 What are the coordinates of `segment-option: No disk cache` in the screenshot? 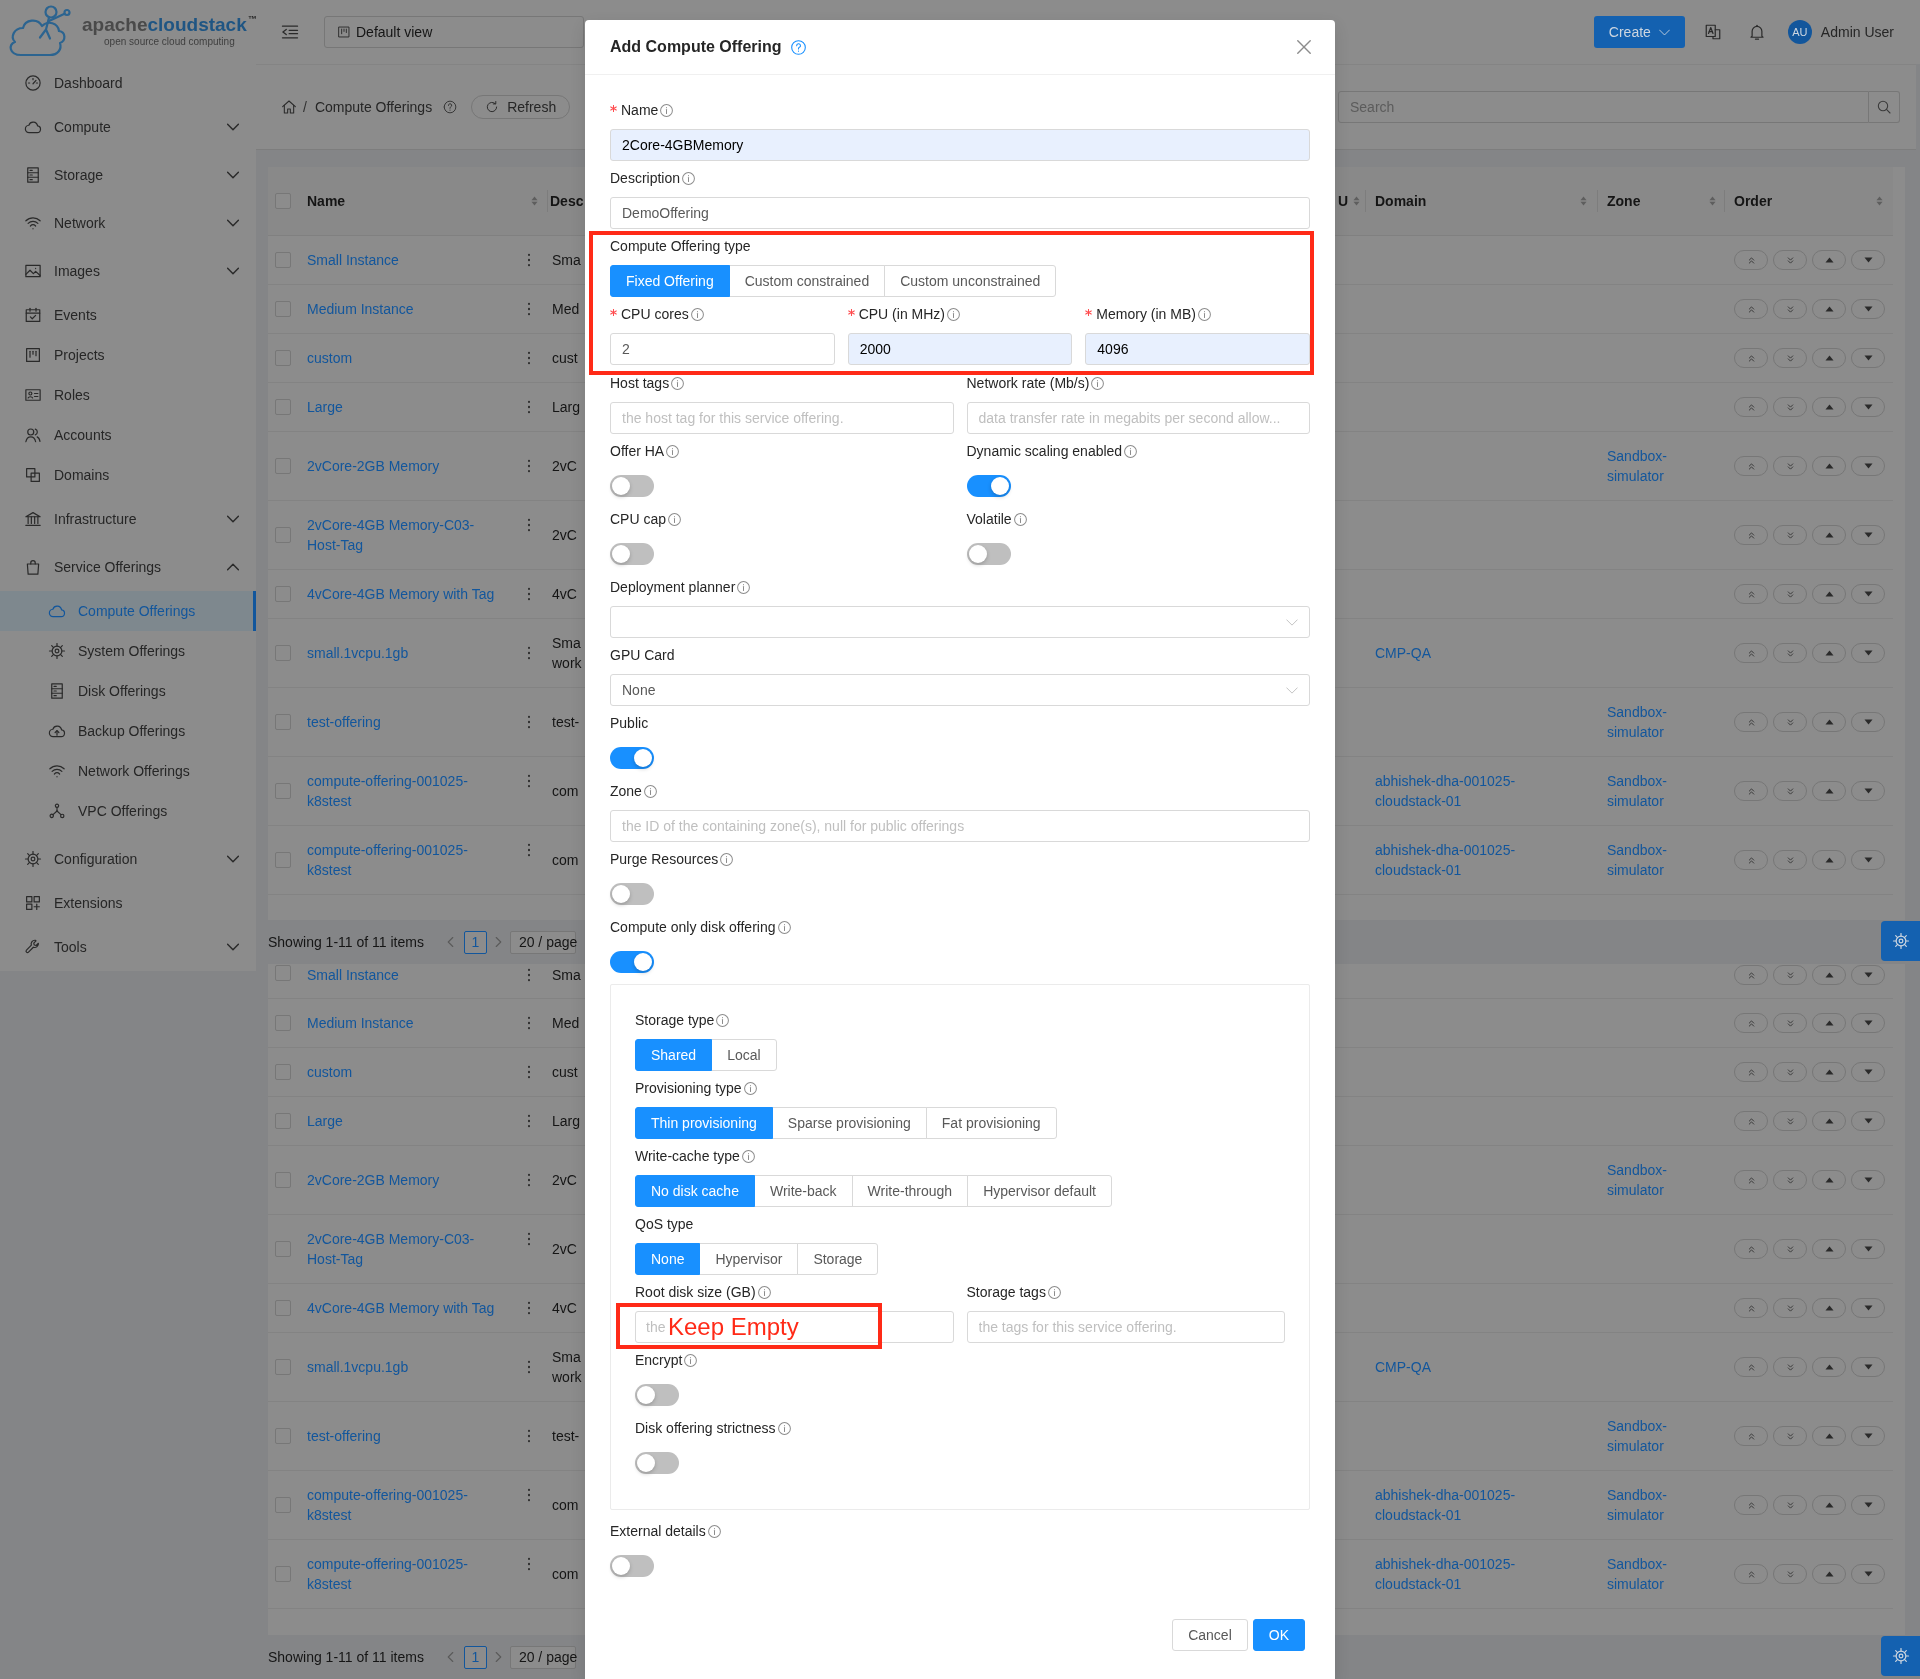 It's located at (695, 1191).